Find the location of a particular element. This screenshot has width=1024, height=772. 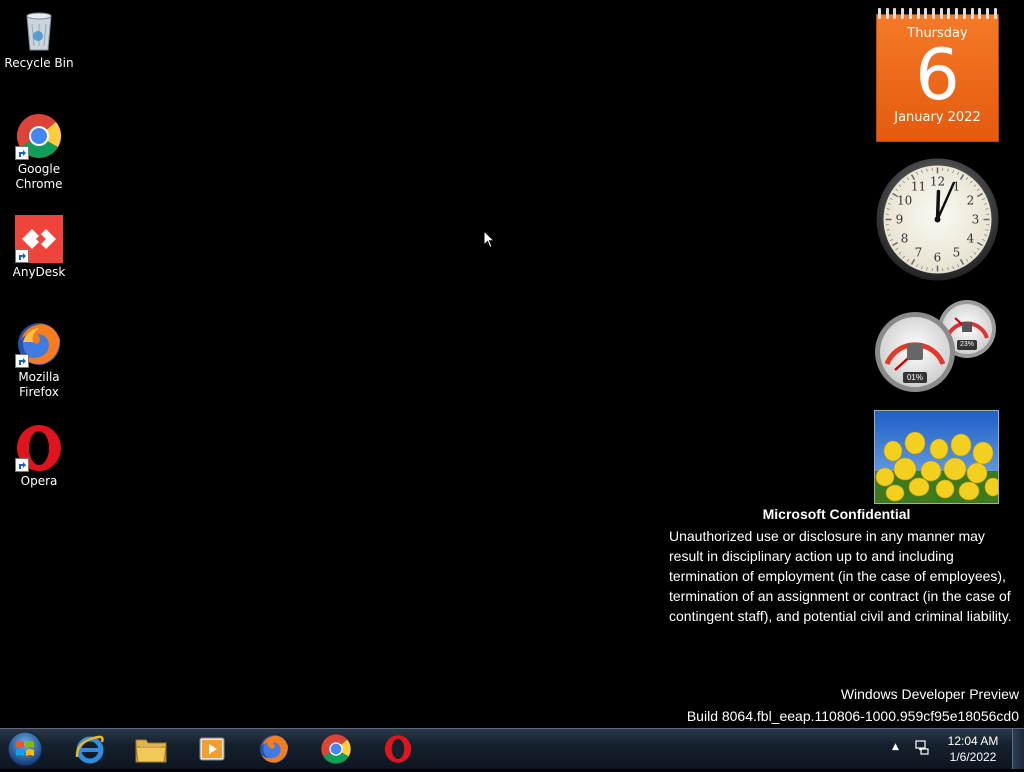

confidential-title: Microsoft Confidential is located at coordinates (836, 514).